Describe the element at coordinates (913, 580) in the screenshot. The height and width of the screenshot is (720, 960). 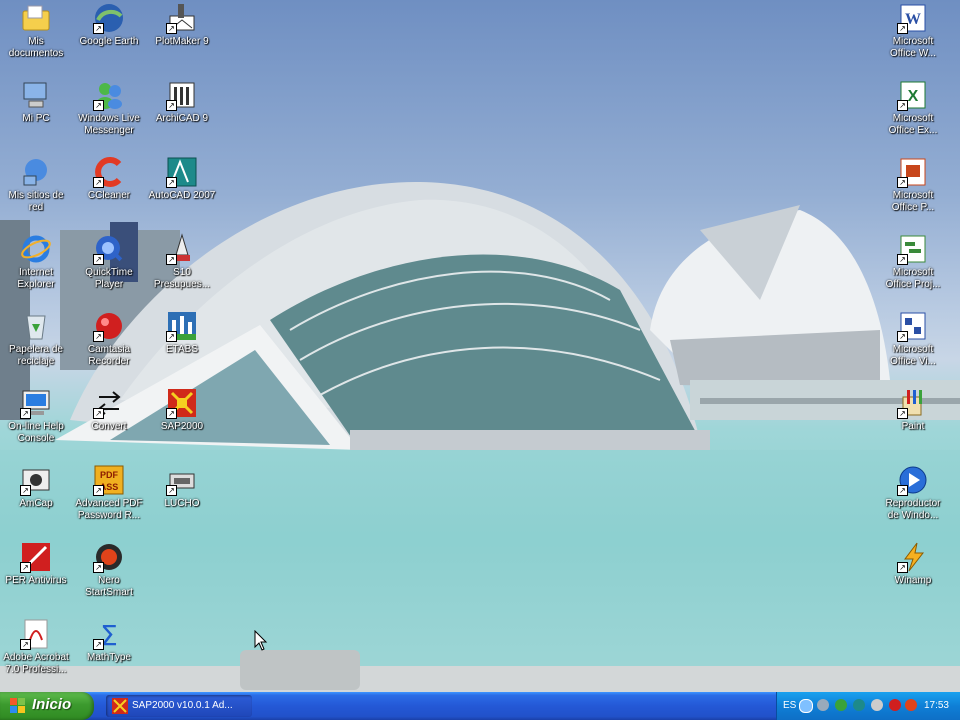
I see `icon-label: Winamp` at that location.